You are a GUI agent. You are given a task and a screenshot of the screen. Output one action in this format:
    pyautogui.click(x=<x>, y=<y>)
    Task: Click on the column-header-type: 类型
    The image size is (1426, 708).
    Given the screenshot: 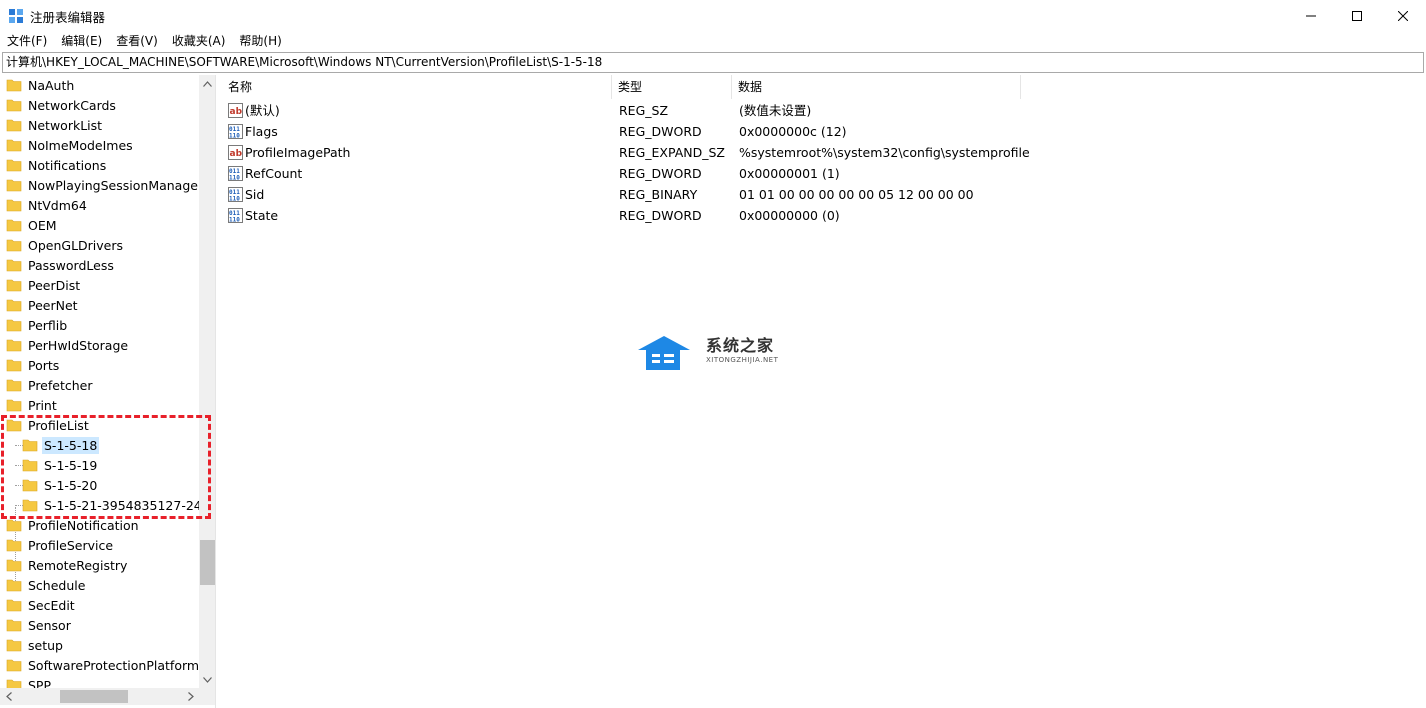 What is the action you would take?
    pyautogui.click(x=672, y=87)
    